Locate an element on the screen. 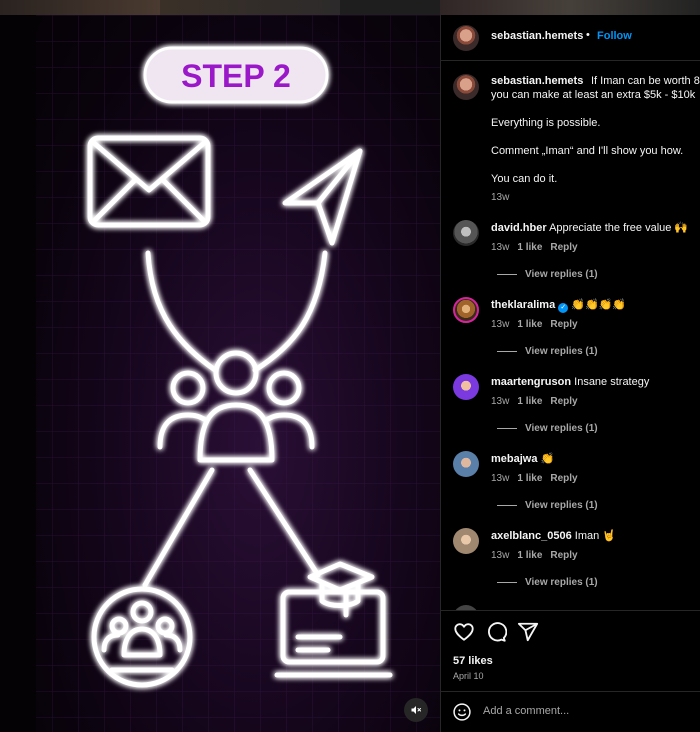 The height and width of the screenshot is (732, 700). caption-username: sebastian.hemets is located at coordinates (537, 81).